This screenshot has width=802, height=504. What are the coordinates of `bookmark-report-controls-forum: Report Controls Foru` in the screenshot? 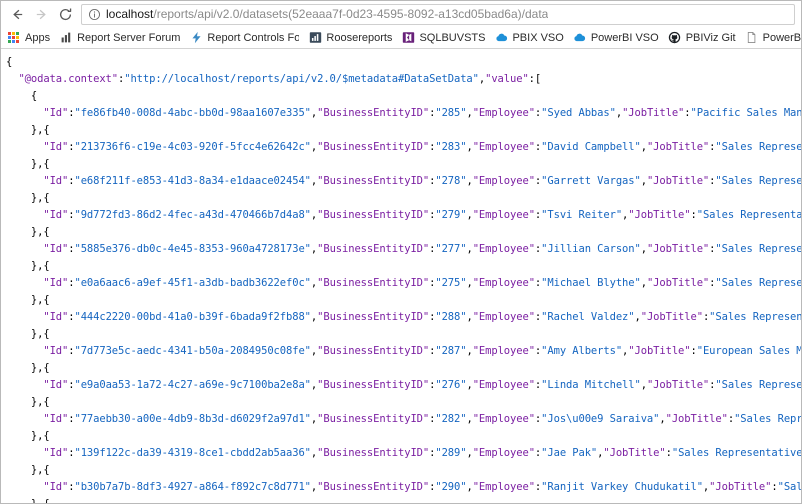 It's located at (245, 38).